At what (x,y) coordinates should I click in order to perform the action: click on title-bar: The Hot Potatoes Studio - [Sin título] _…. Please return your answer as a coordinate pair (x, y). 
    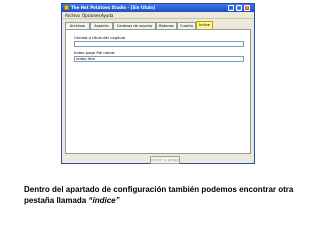
    Looking at the image, I should click on (158, 8).